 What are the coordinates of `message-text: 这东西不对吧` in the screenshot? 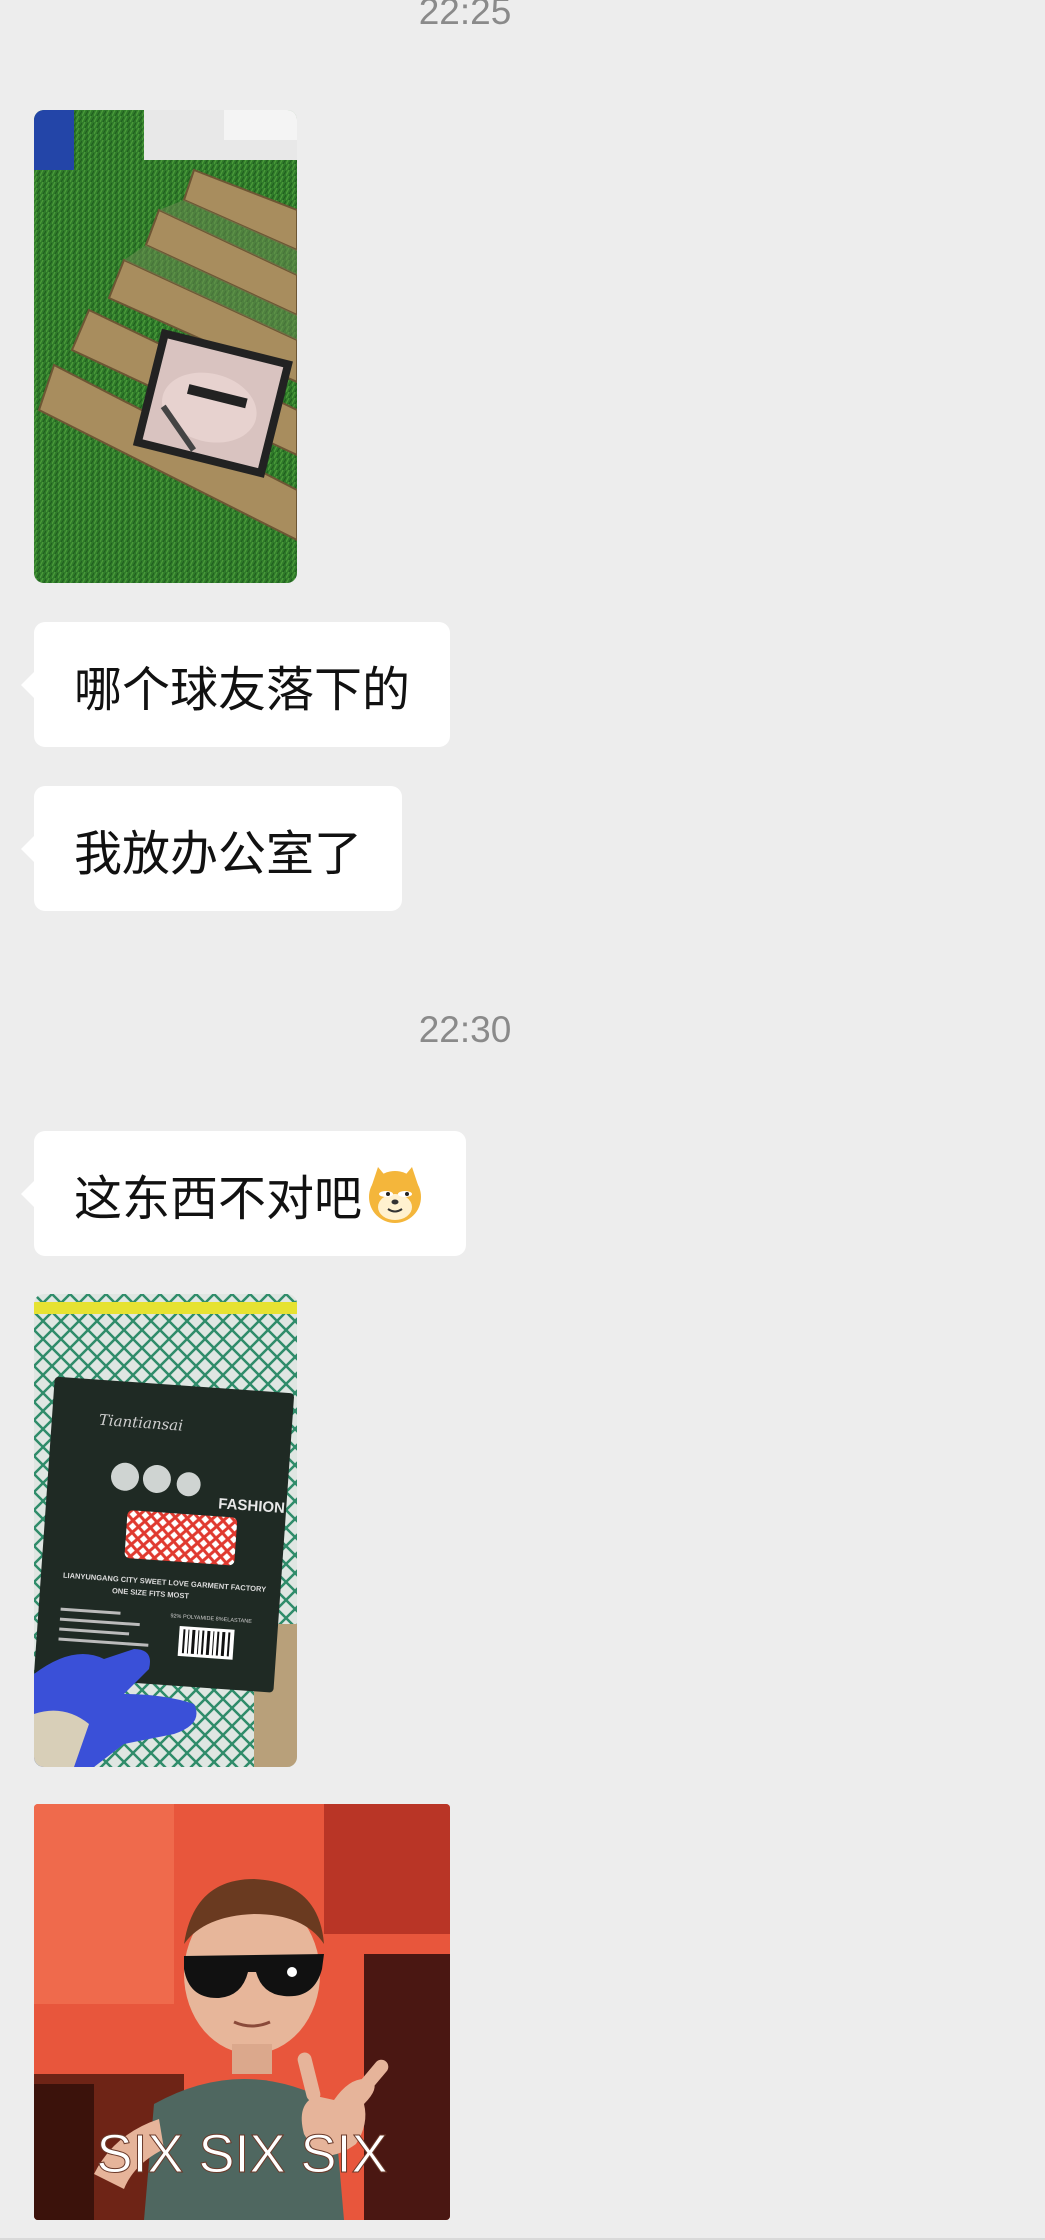 It's located at (218, 1198).